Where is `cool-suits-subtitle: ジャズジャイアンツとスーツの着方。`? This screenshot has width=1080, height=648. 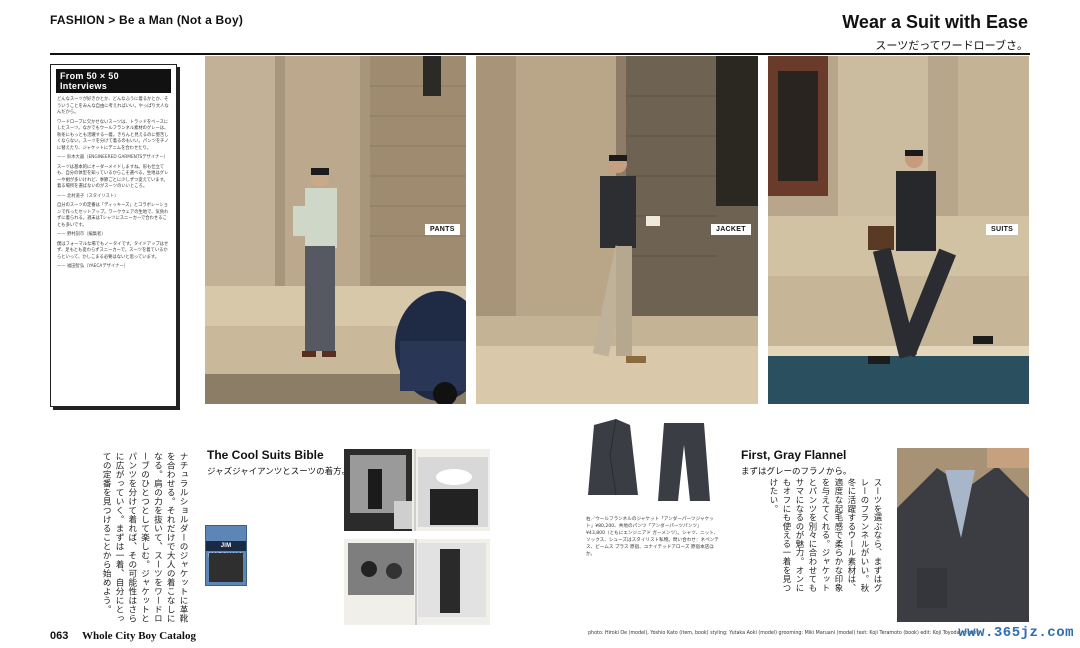 cool-suits-subtitle: ジャズジャイアンツとスーツの着方。 is located at coordinates (279, 472).